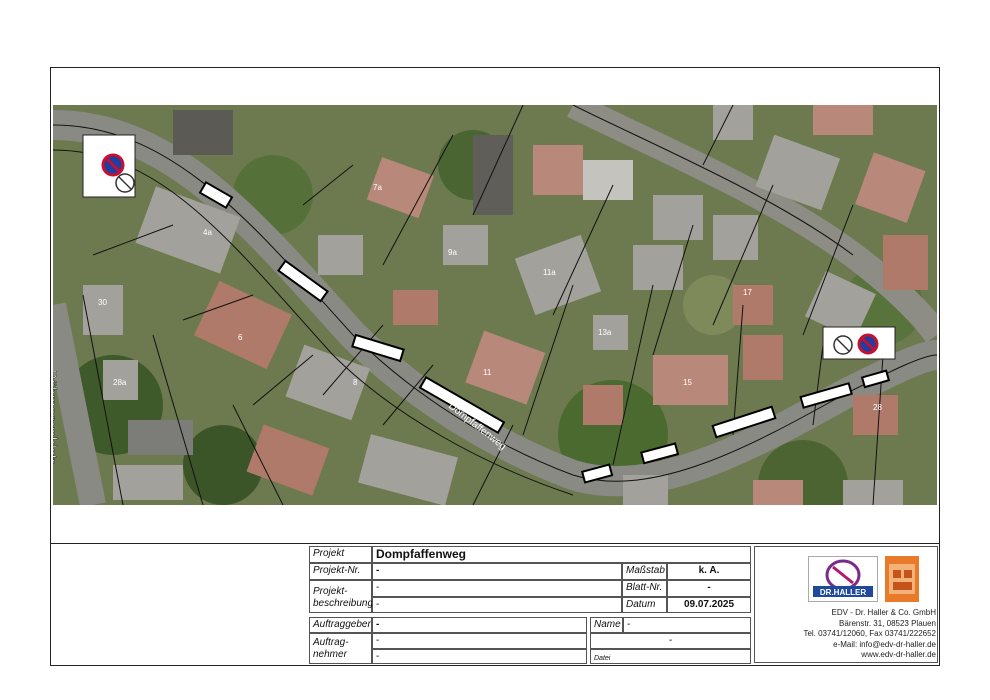  I want to click on street-label-boehmerwald: Böhmerwaldstr., so click(56, 418).